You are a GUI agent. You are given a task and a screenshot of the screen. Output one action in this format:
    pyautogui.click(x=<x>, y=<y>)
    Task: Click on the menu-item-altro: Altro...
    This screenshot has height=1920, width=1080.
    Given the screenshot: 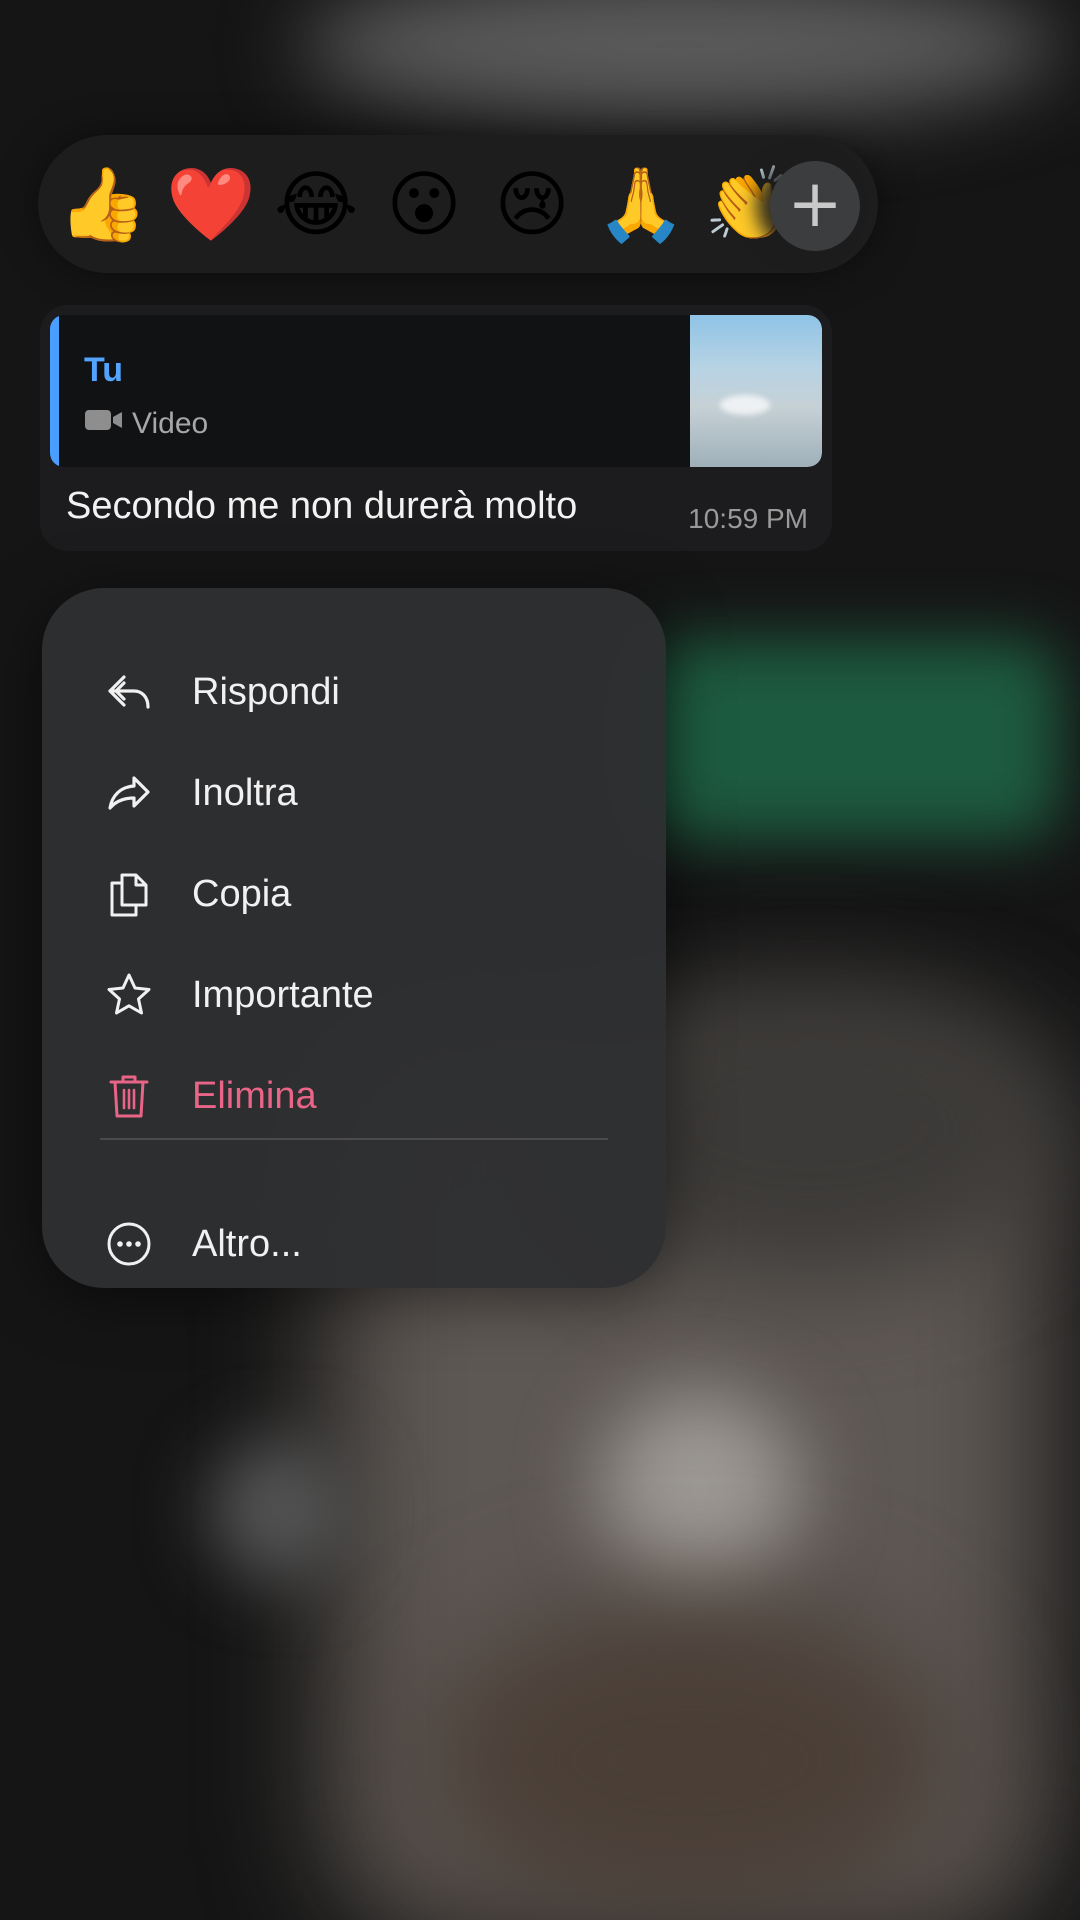 What is the action you would take?
    pyautogui.click(x=354, y=1244)
    